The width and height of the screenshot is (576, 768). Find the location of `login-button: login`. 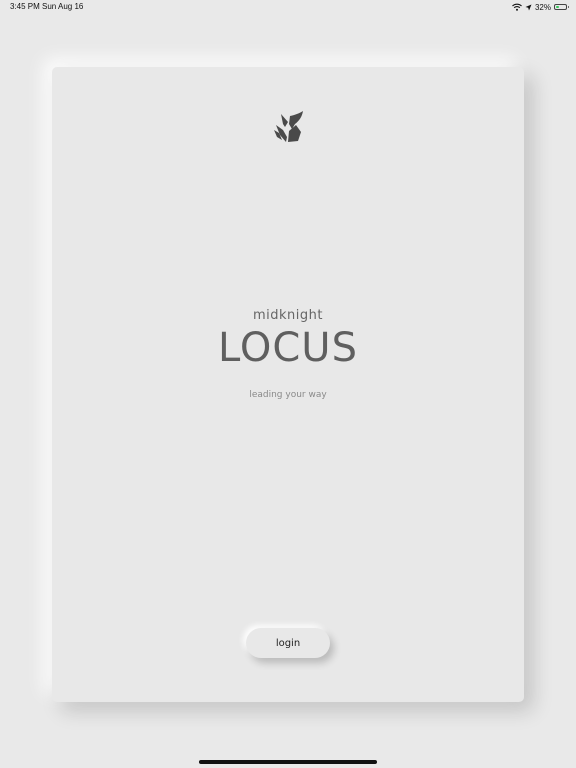

login-button: login is located at coordinates (288, 643).